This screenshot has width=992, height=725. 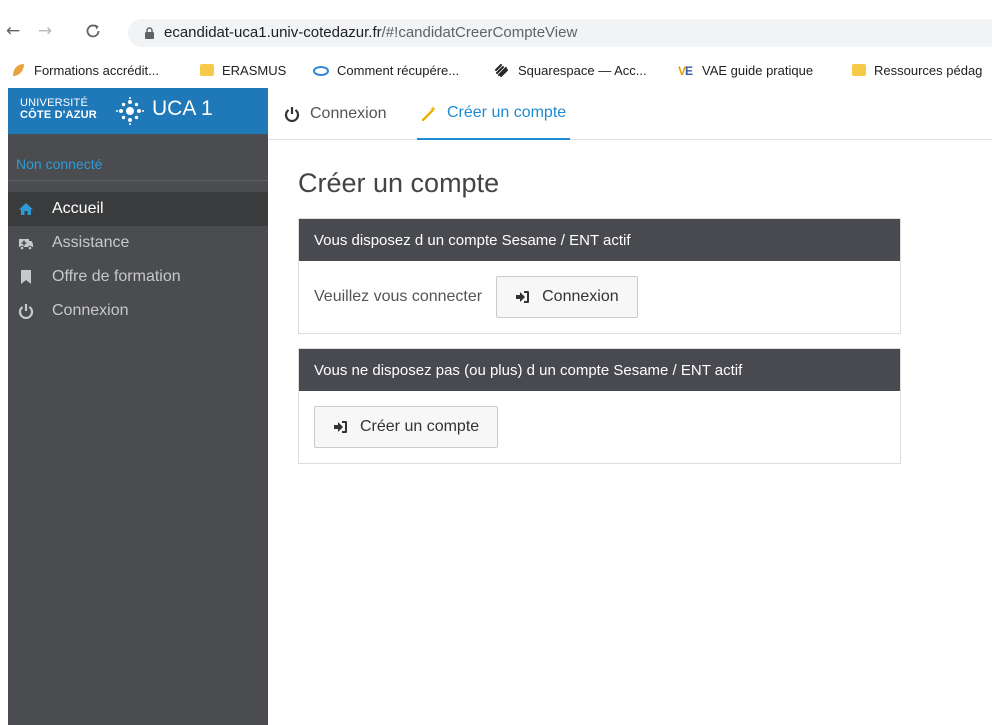 I want to click on reload-icon, so click(x=93, y=31).